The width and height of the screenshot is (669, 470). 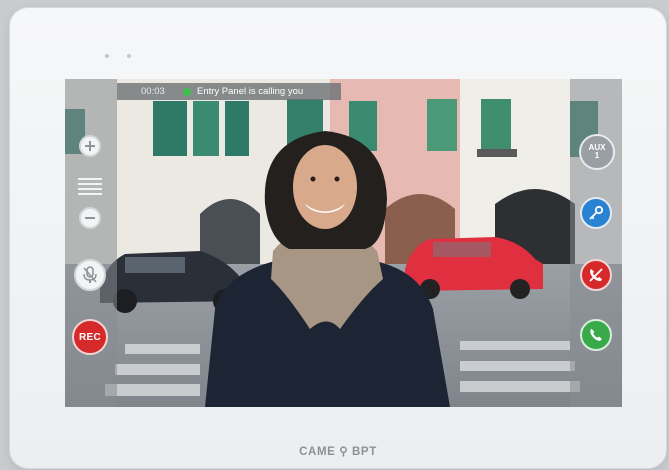 What do you see at coordinates (596, 243) in the screenshot?
I see `right-control-panel: AUX 1` at bounding box center [596, 243].